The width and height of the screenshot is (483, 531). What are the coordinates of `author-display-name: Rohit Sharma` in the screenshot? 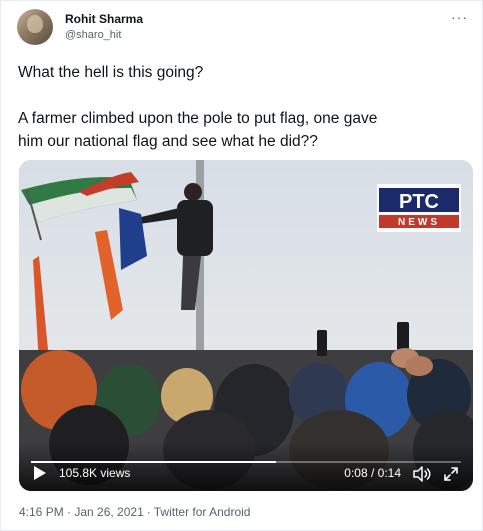 It's located at (104, 19).